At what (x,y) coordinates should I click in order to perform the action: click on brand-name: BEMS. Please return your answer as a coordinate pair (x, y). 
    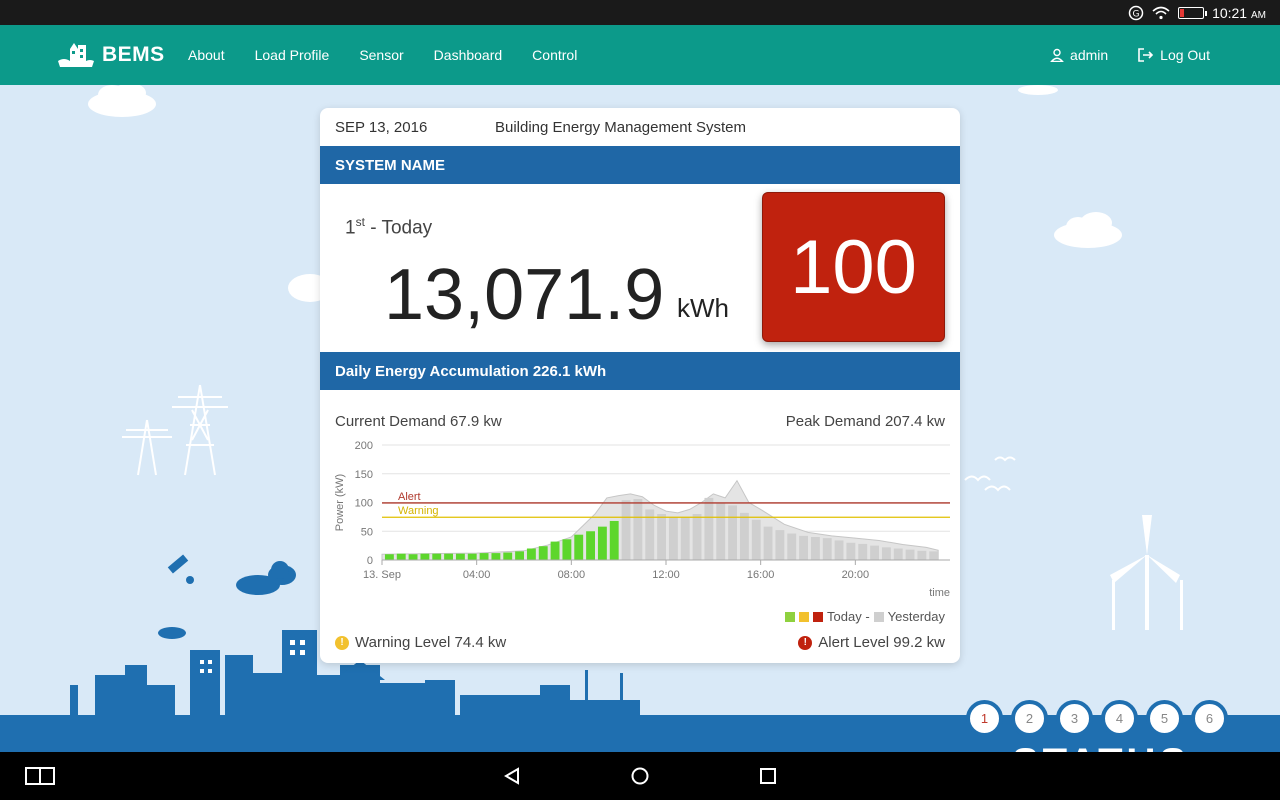
    Looking at the image, I should click on (133, 54).